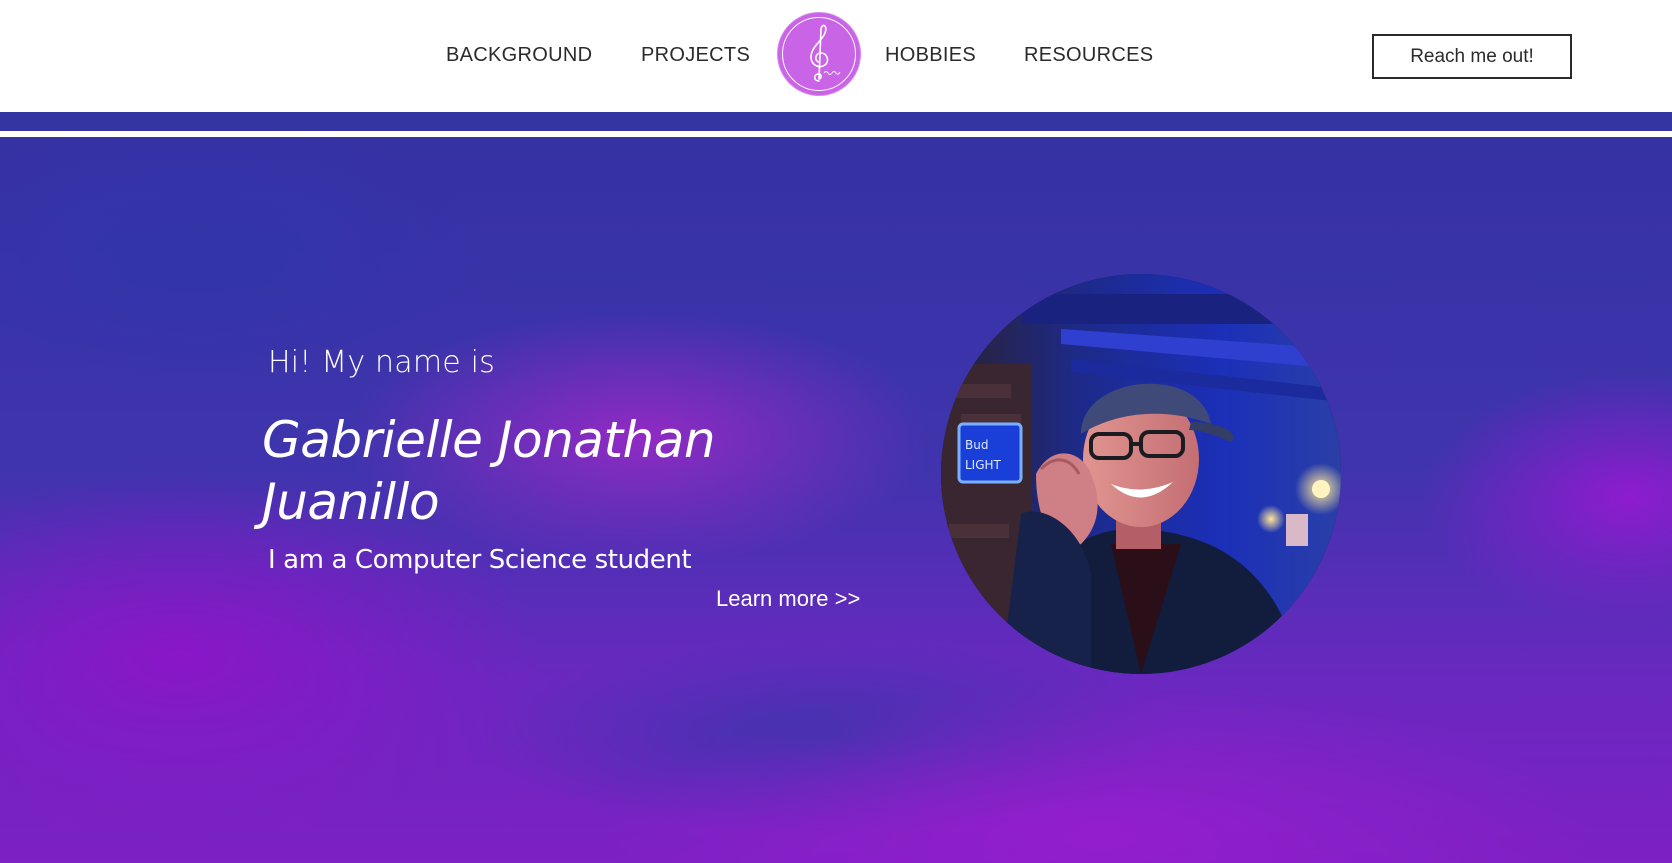 This screenshot has height=863, width=1672. I want to click on hero-name: Gabrielle Jonathan Juanillo, so click(522, 471).